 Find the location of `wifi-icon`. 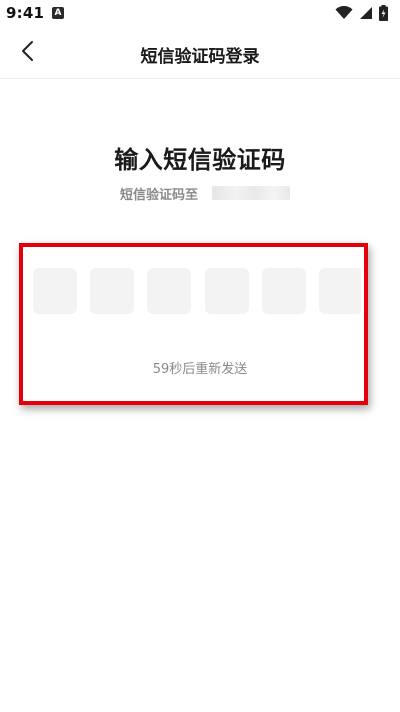

wifi-icon is located at coordinates (344, 13).